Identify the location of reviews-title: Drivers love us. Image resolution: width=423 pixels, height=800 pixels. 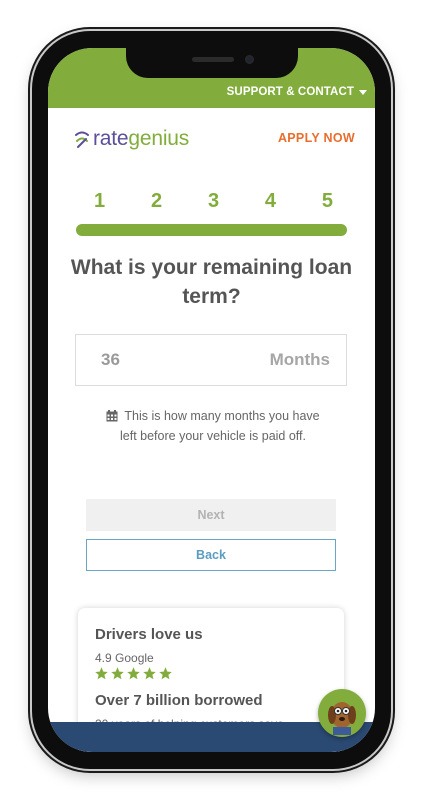
(149, 634).